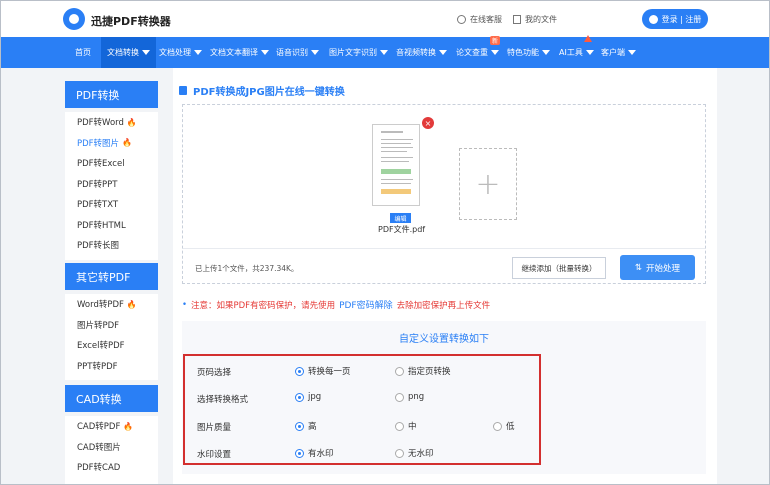 Image resolution: width=770 pixels, height=485 pixels. I want to click on sidebar-list-other-to-pdf: Word转PDF 🔥 图片转PDF Excel转PDF PPT转PDF, so click(111, 337).